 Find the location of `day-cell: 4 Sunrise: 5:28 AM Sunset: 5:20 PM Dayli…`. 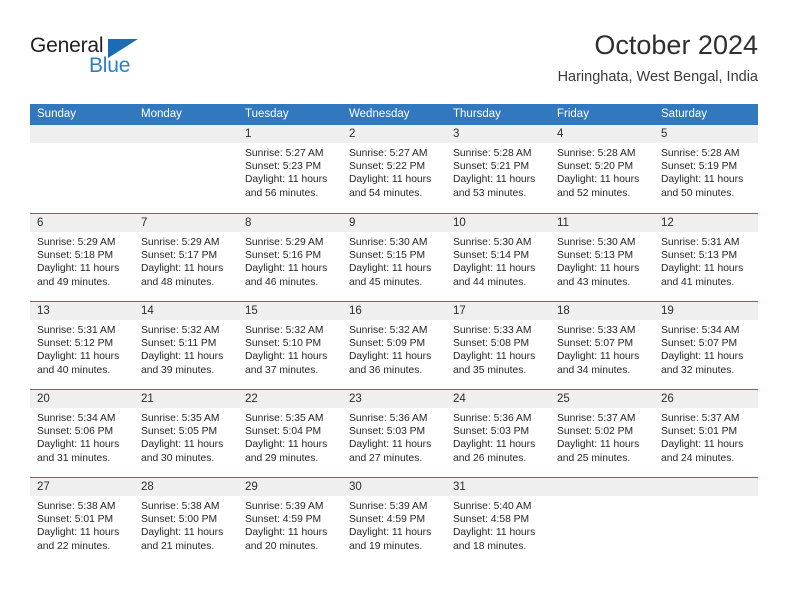

day-cell: 4 Sunrise: 5:28 AM Sunset: 5:20 PM Dayli… is located at coordinates (602, 169).